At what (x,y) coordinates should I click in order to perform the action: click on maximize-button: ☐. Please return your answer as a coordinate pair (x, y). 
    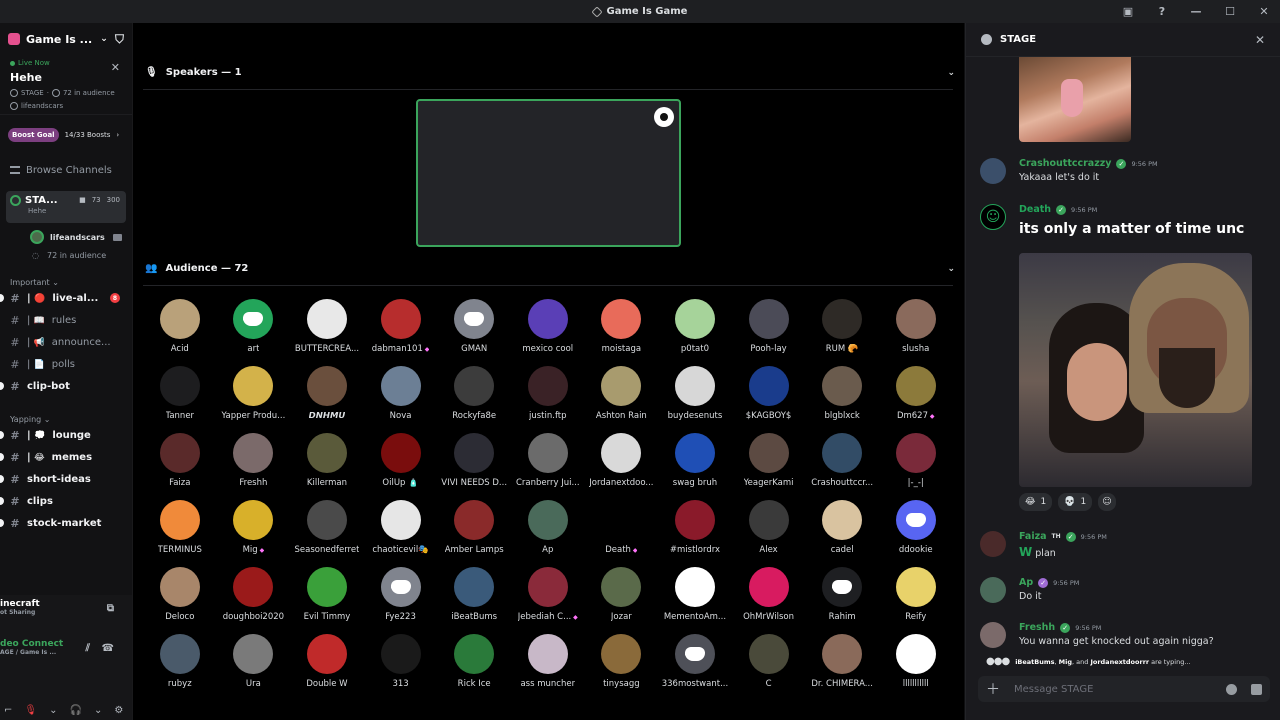
    Looking at the image, I should click on (1230, 11).